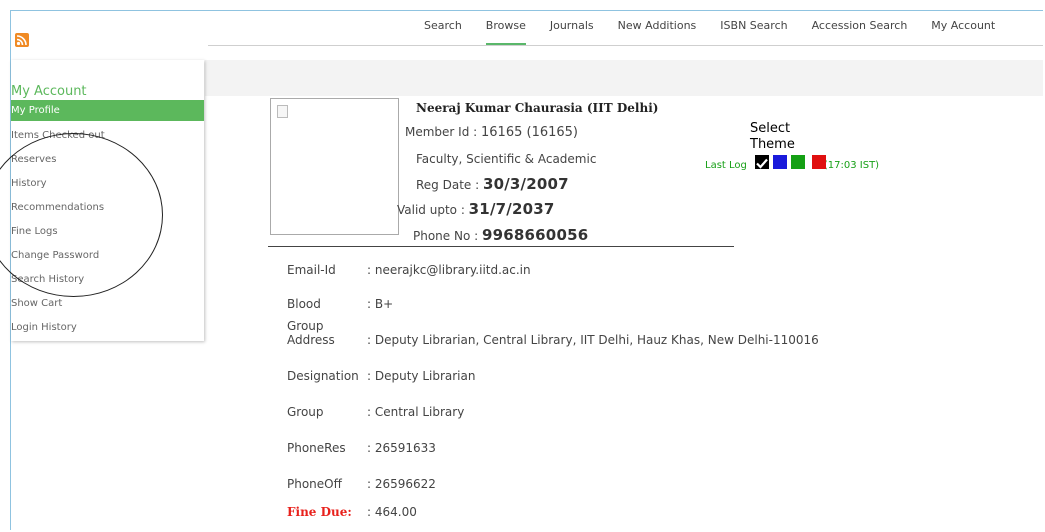  Describe the element at coordinates (304, 304) in the screenshot. I see `detail-label: Blood` at that location.